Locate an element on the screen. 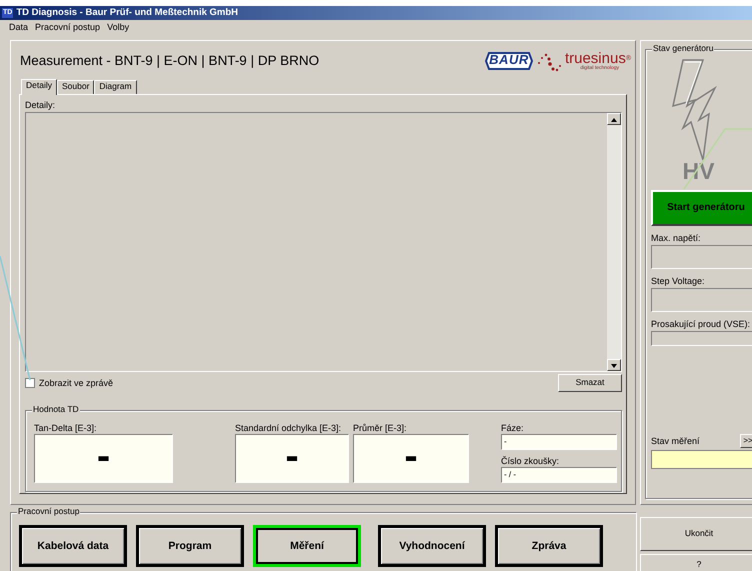 Image resolution: width=752 pixels, height=571 pixels. expand-button: >> is located at coordinates (746, 441).